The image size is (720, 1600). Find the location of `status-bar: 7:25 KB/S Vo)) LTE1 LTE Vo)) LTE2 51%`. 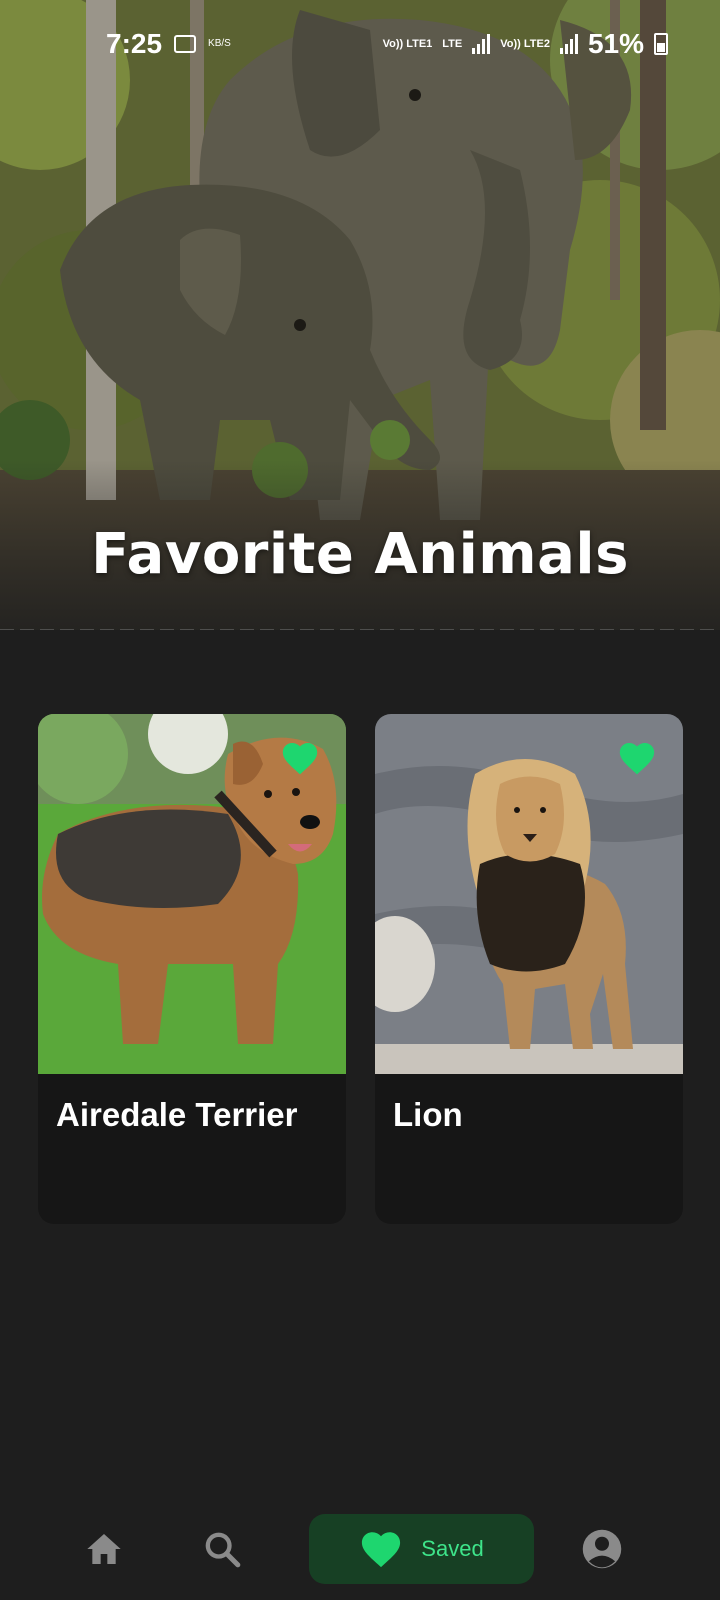

status-bar: 7:25 KB/S Vo)) LTE1 LTE Vo)) LTE2 51% is located at coordinates (360, 44).